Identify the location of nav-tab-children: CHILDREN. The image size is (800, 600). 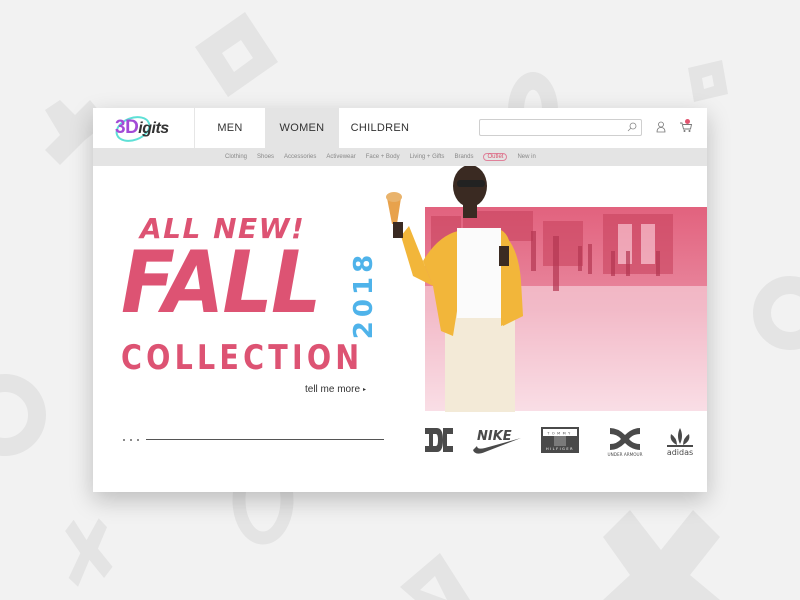
(380, 128).